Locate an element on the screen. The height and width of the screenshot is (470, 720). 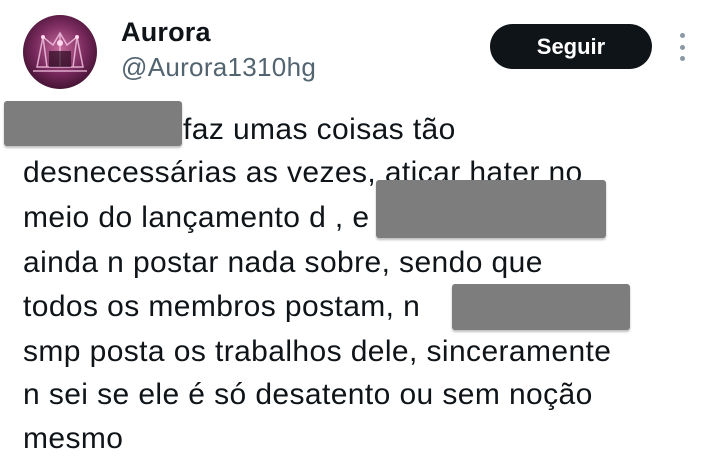
more-vertical-icon is located at coordinates (682, 47).